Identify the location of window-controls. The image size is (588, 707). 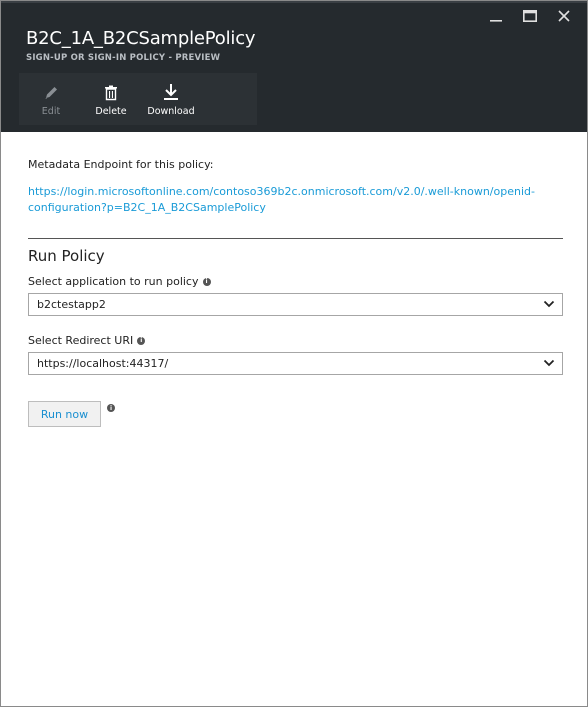
(530, 16).